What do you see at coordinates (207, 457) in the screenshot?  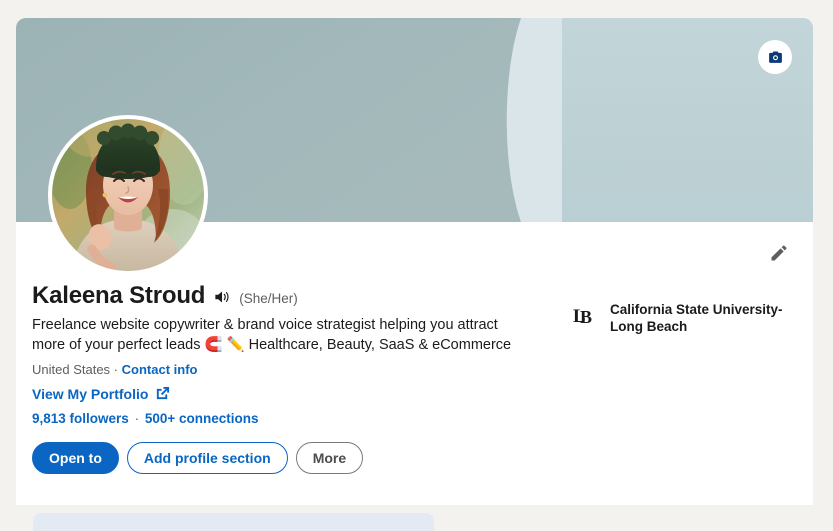 I see `add-profile-section-button: Add profile section` at bounding box center [207, 457].